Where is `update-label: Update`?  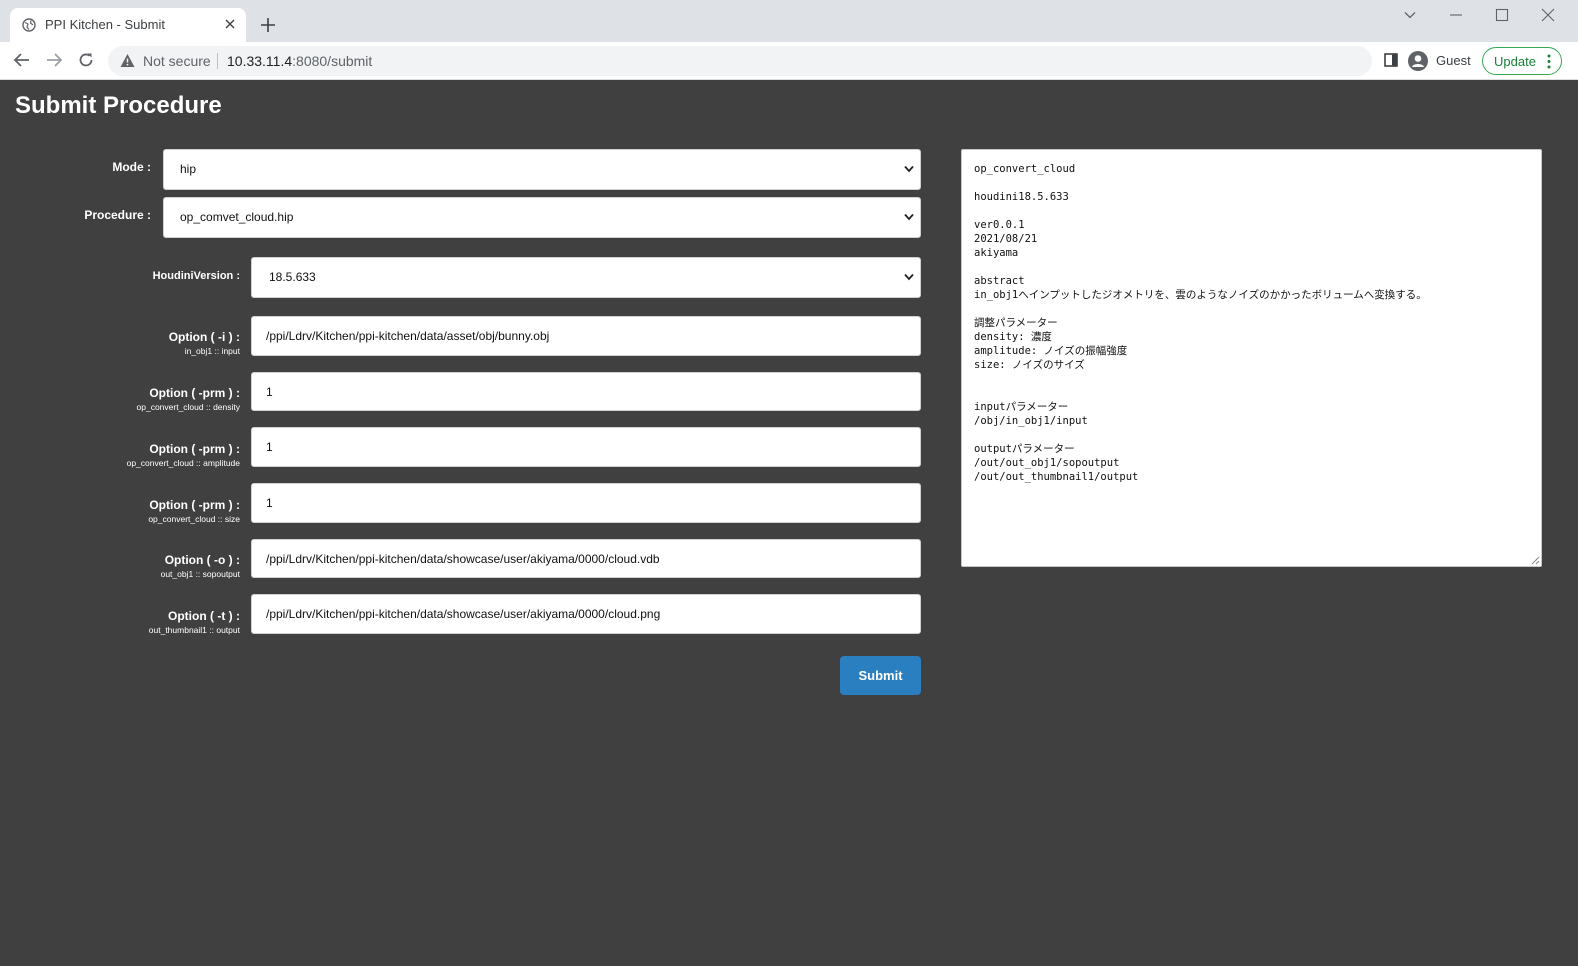 update-label: Update is located at coordinates (1515, 61).